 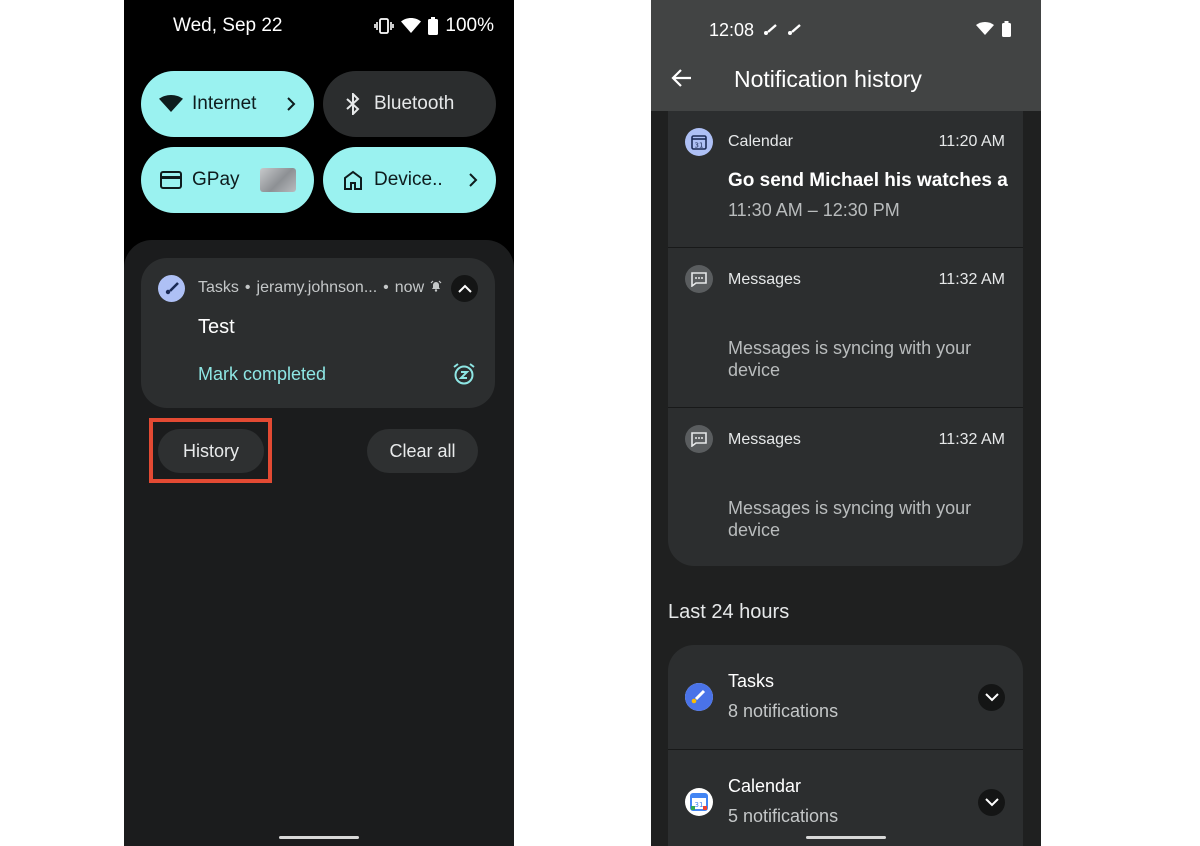 I want to click on status-icons, so click(x=993, y=31).